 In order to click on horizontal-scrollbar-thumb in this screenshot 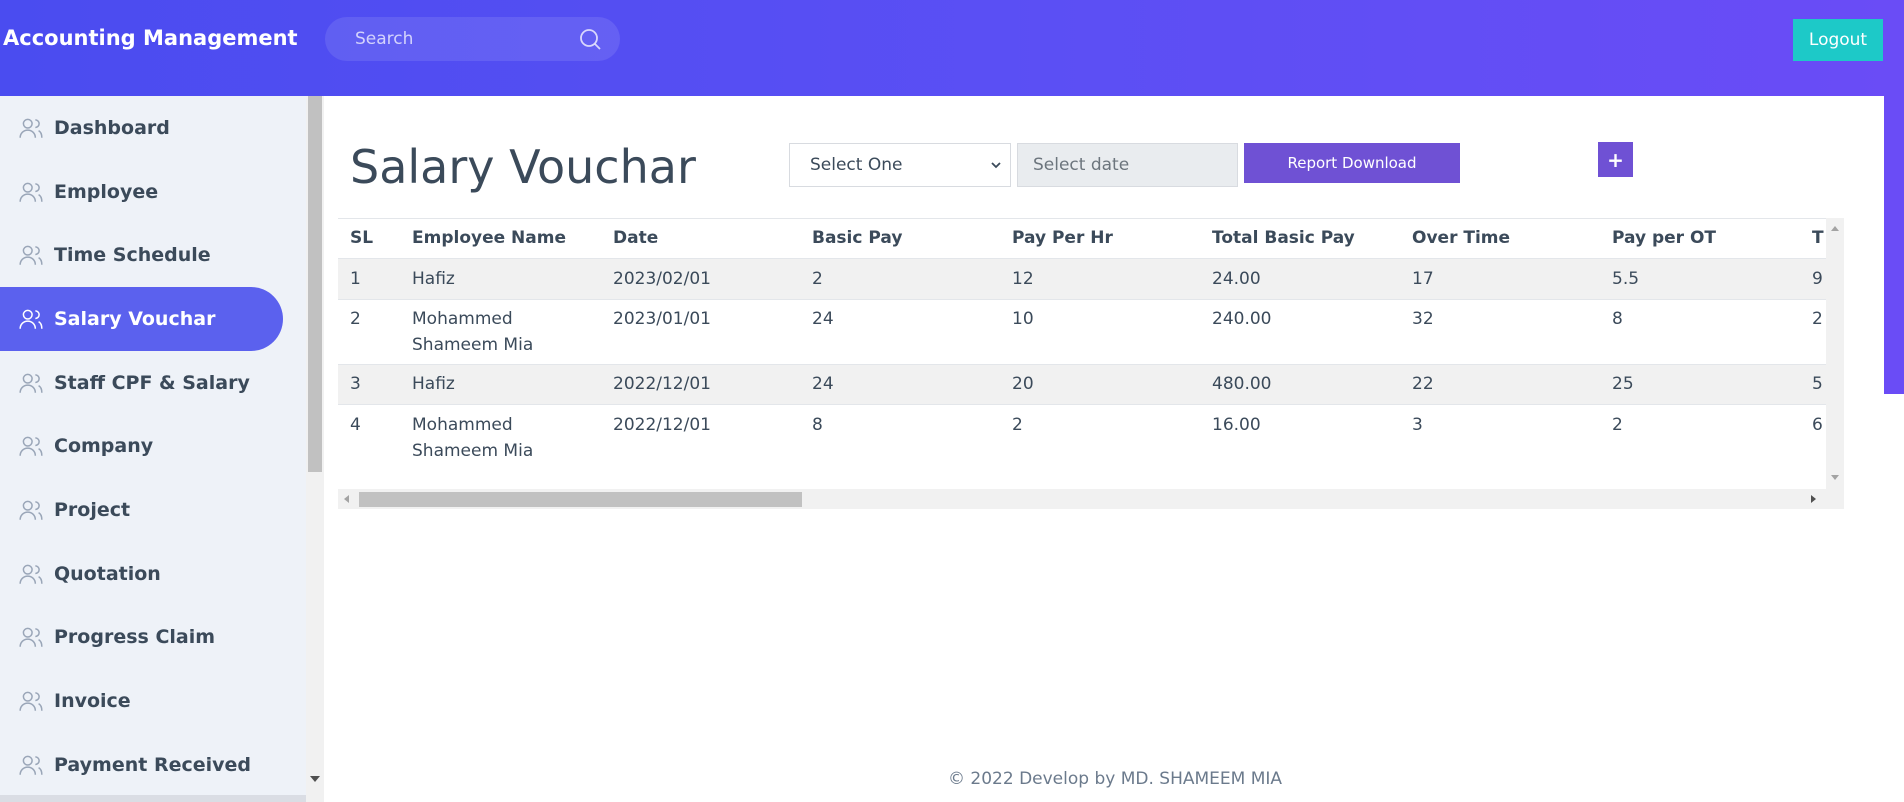, I will do `click(580, 499)`.